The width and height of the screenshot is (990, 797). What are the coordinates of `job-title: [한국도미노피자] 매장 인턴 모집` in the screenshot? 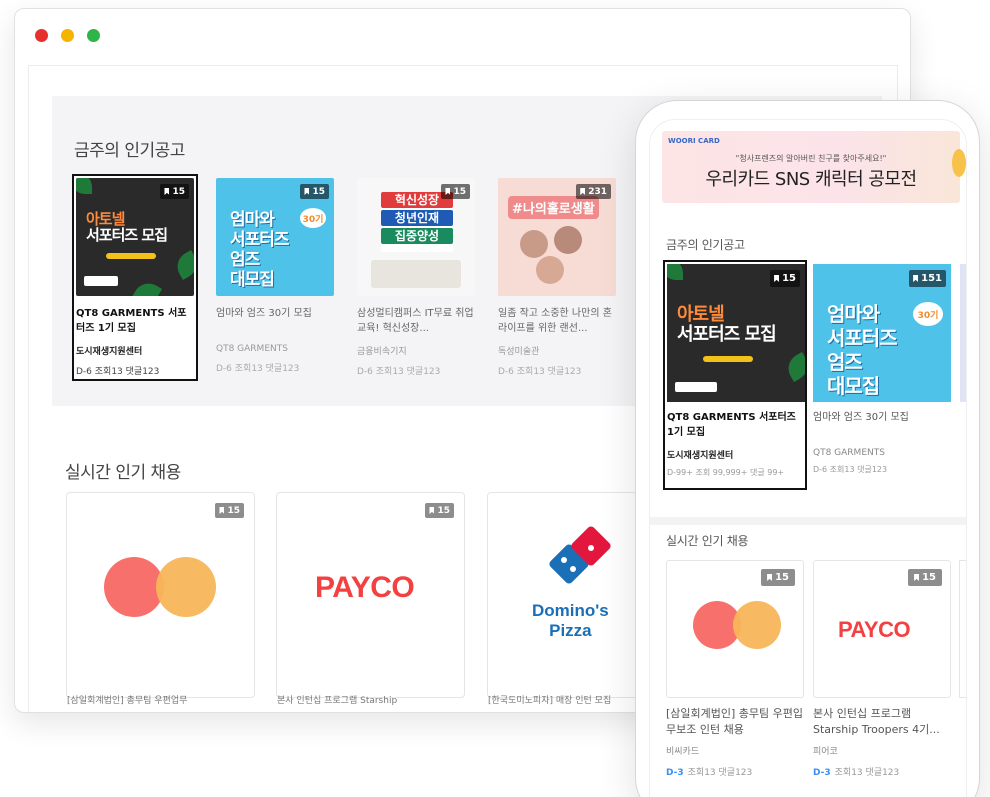 It's located at (550, 701).